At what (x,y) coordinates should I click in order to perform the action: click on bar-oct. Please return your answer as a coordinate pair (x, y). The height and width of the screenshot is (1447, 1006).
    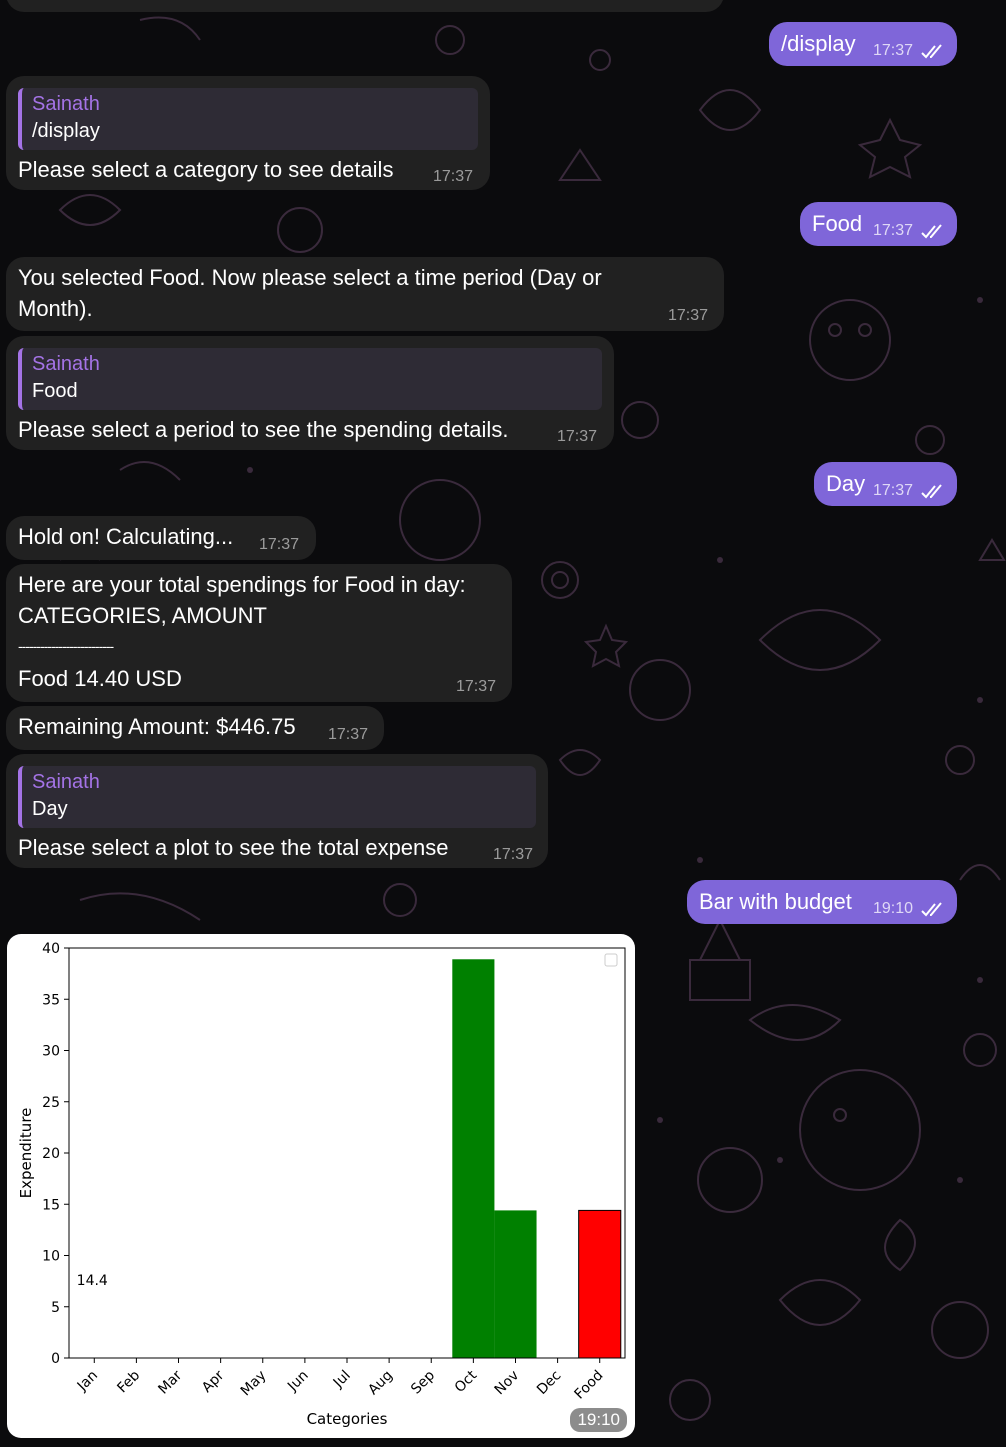
    Looking at the image, I should click on (473, 1158).